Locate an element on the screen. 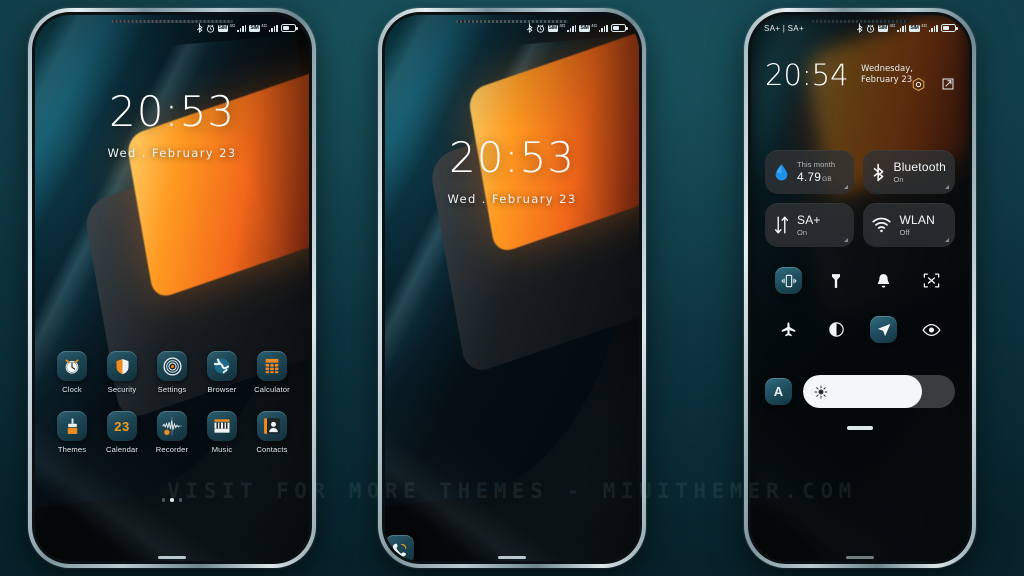 This screenshot has width=1024, height=576. lock-clock-widget: 20:53 Wed . February 23 is located at coordinates (512, 172).